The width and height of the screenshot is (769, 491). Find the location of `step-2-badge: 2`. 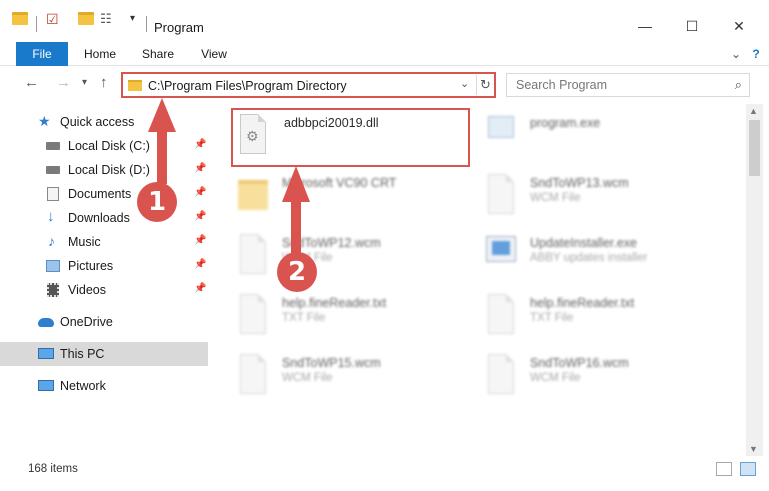

step-2-badge: 2 is located at coordinates (297, 272).